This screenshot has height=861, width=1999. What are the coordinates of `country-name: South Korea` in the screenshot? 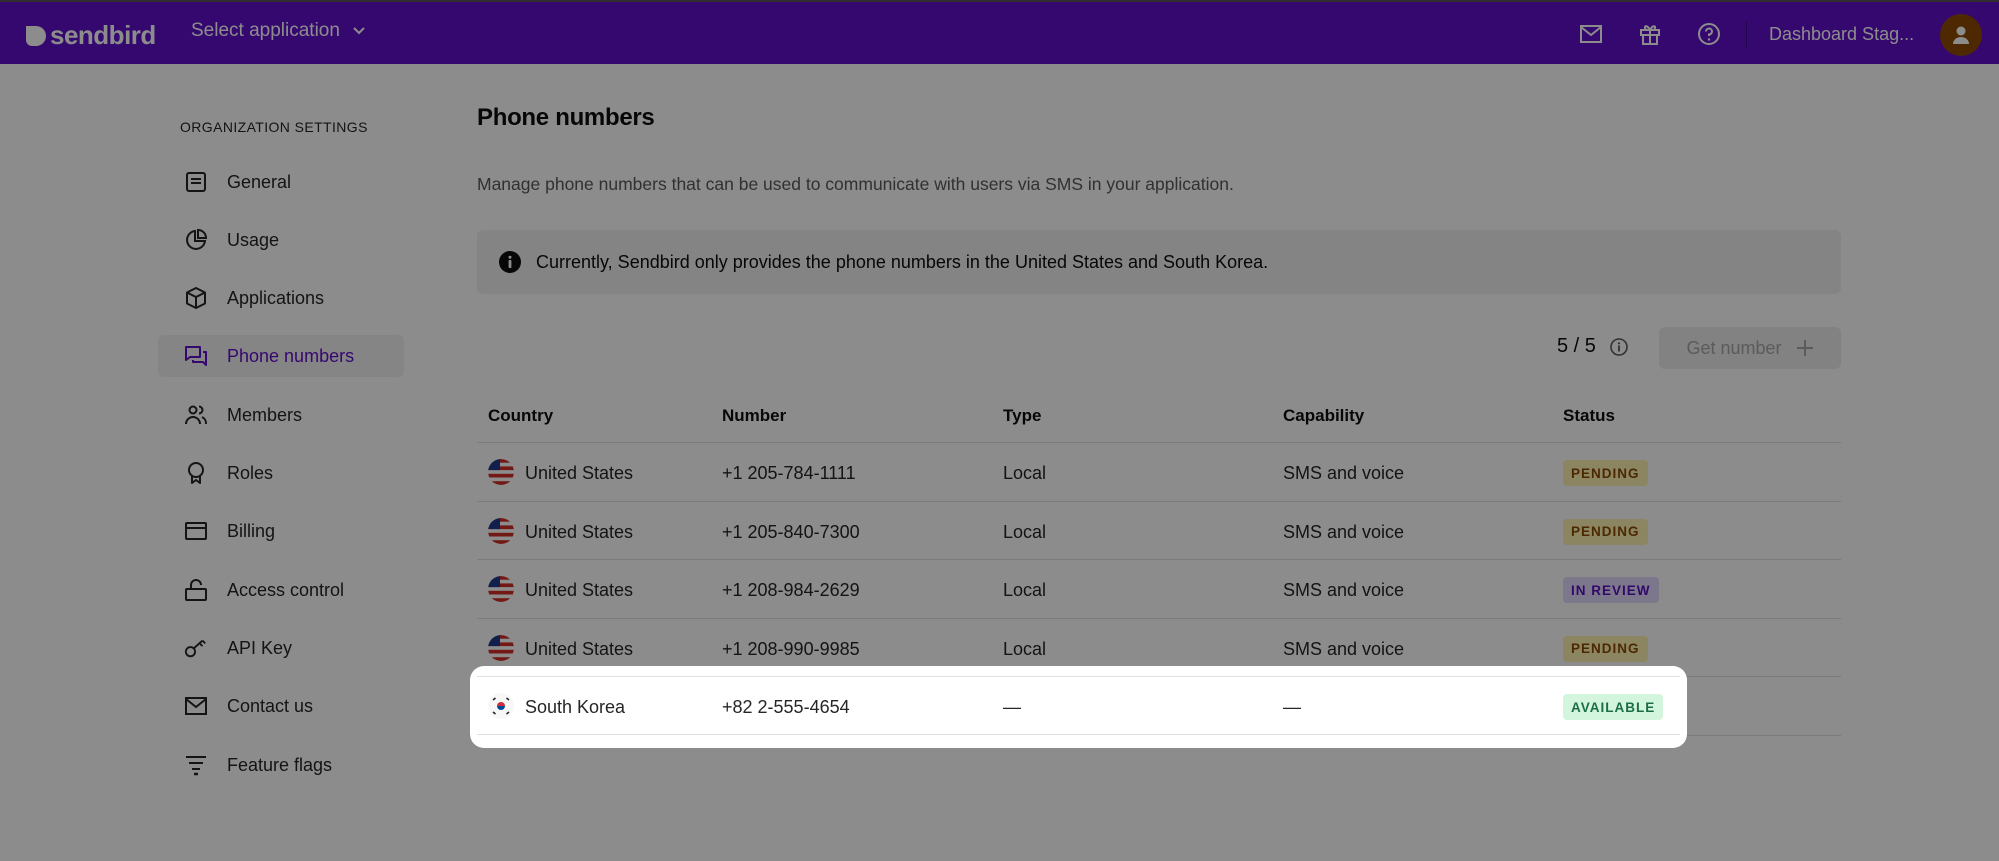 It's located at (575, 707).